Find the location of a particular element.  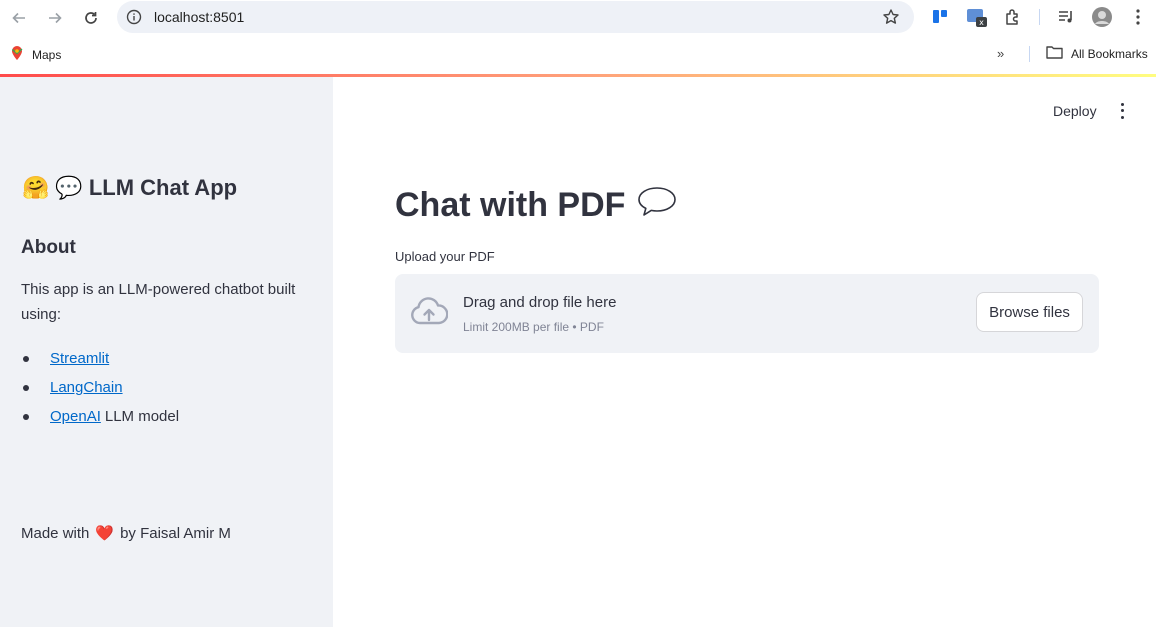

bookmarks-bar: Maps » All Bookmarks is located at coordinates (578, 55).